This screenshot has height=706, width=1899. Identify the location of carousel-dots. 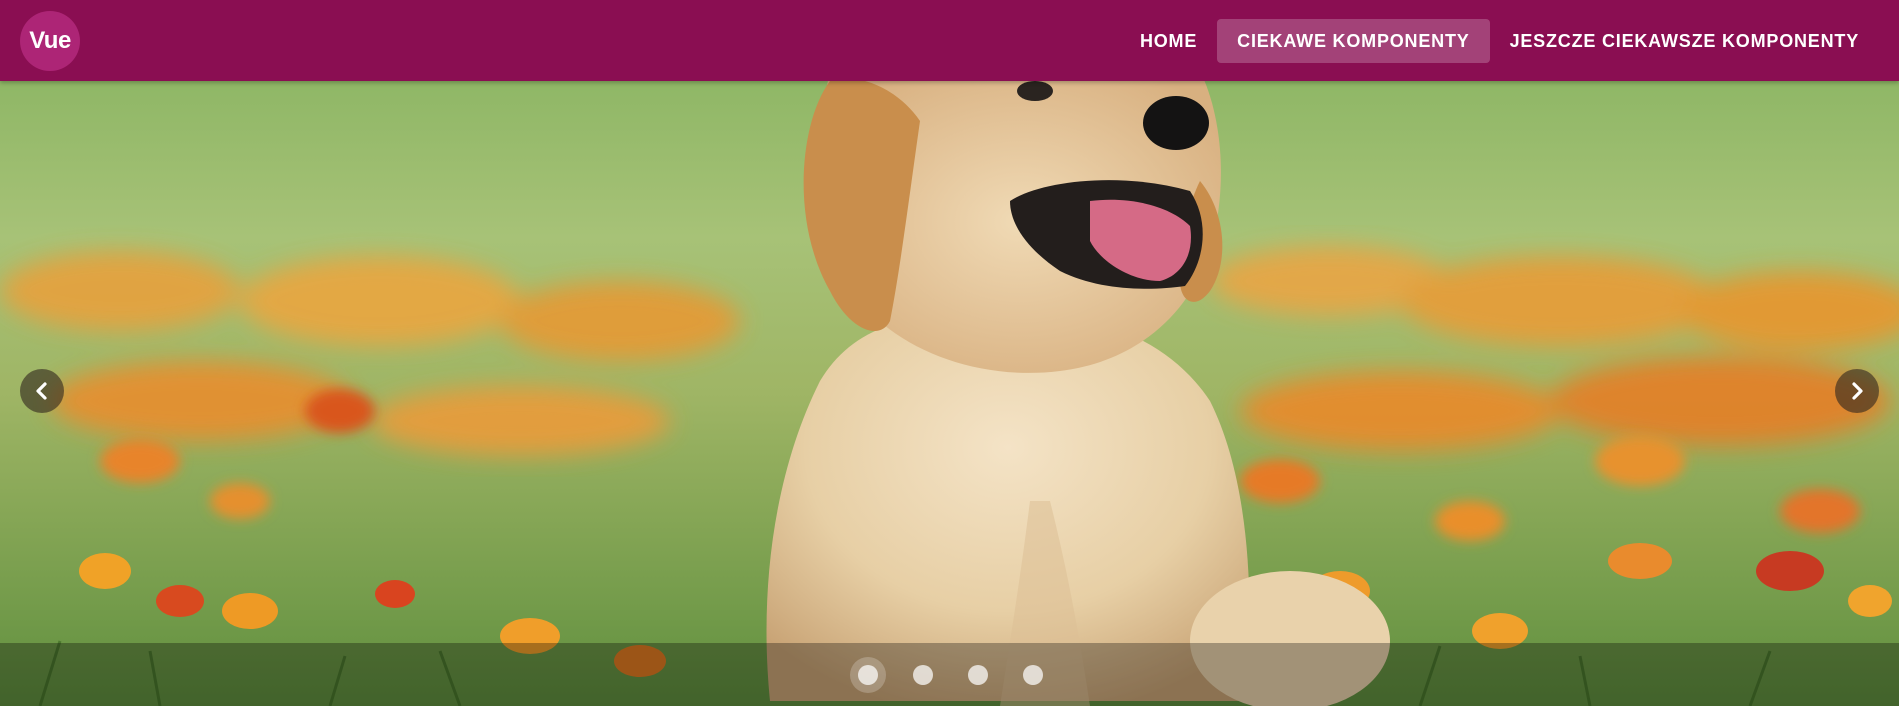
(960, 675).